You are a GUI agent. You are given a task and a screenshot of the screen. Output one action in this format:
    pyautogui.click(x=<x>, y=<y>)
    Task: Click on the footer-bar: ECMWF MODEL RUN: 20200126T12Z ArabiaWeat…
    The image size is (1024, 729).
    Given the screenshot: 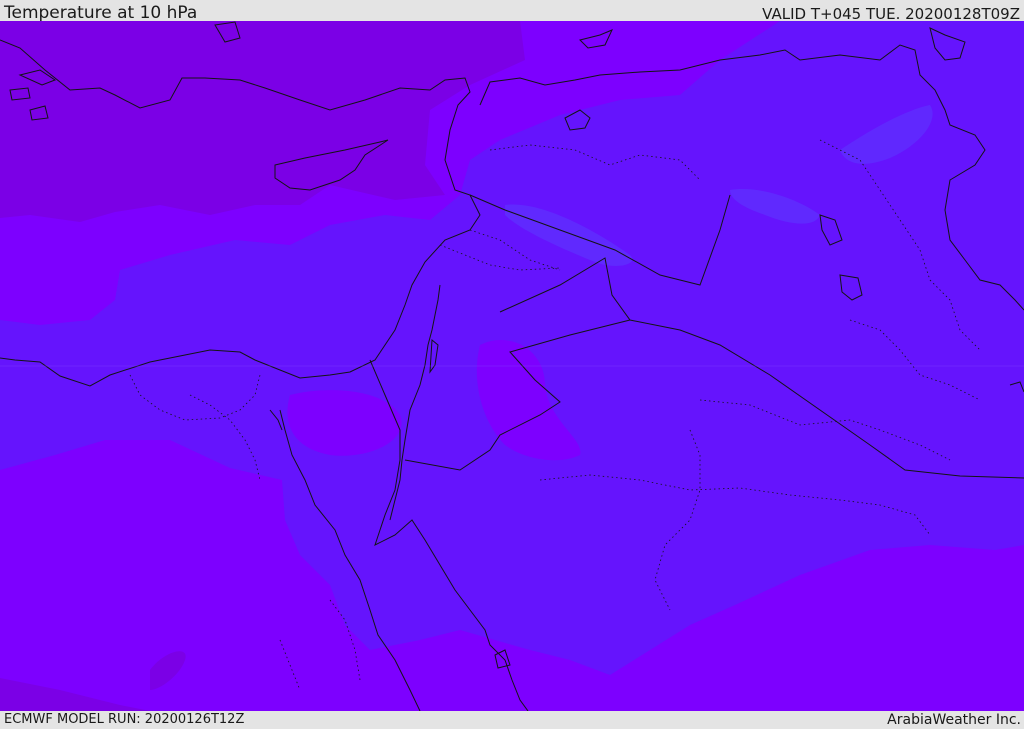 What is the action you would take?
    pyautogui.click(x=512, y=720)
    